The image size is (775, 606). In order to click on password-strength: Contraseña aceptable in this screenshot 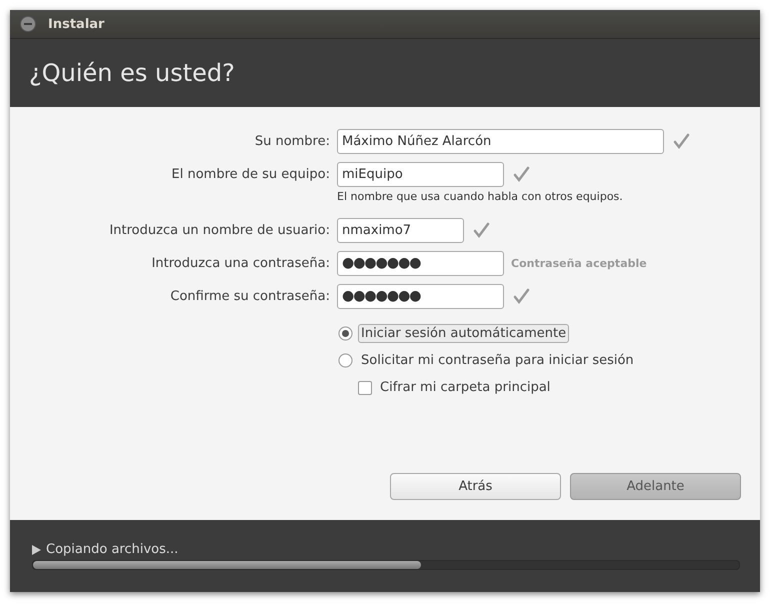, I will do `click(579, 263)`.